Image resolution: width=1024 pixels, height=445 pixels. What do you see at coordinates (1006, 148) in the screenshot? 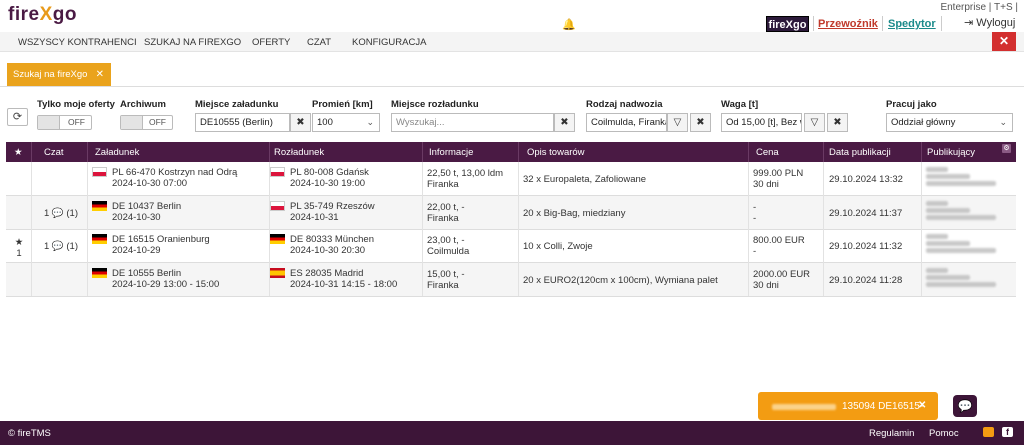
I see `settings-icon: ⚙` at bounding box center [1006, 148].